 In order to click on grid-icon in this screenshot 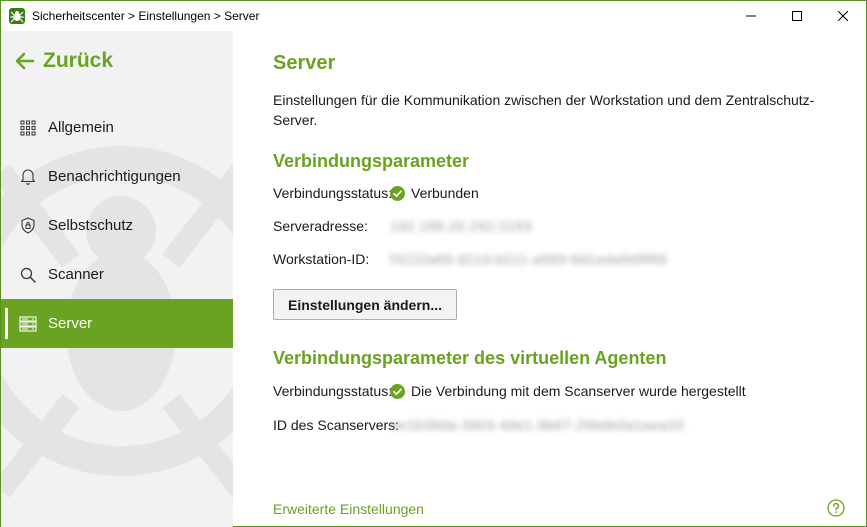, I will do `click(28, 128)`.